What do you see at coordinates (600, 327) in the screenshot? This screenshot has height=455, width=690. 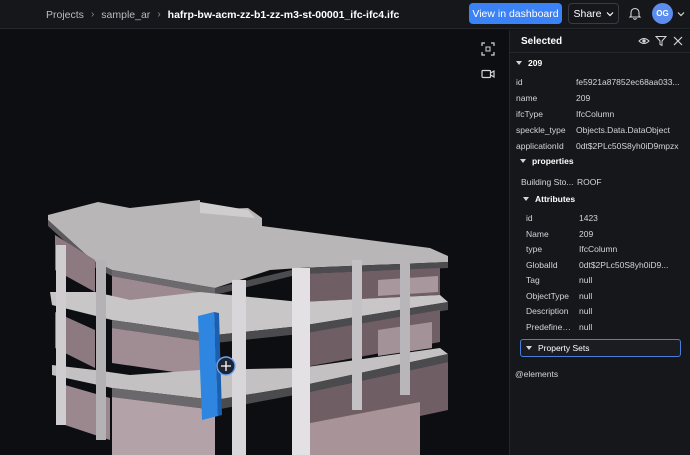 I see `attribute-row: Predefined... null` at bounding box center [600, 327].